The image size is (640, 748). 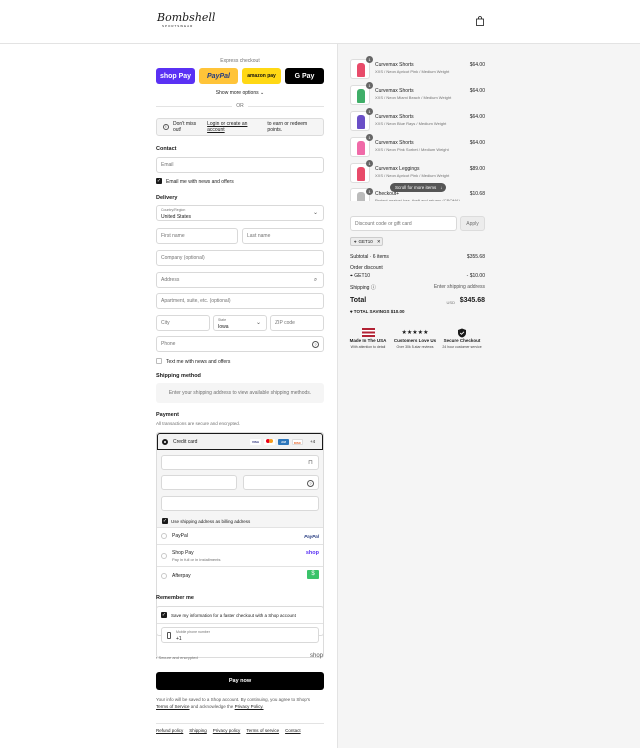 I want to click on login-link: Login or create an account, so click(x=236, y=127).